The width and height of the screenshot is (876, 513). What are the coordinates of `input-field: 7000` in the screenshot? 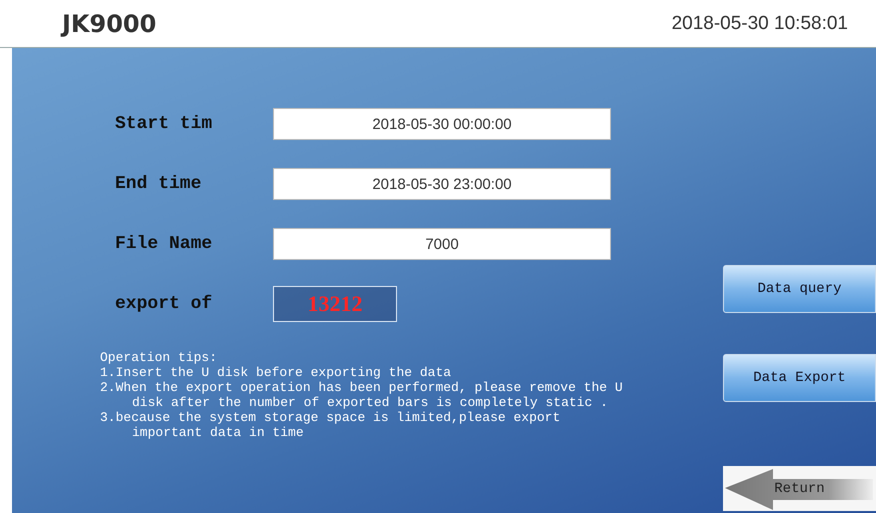 It's located at (442, 244).